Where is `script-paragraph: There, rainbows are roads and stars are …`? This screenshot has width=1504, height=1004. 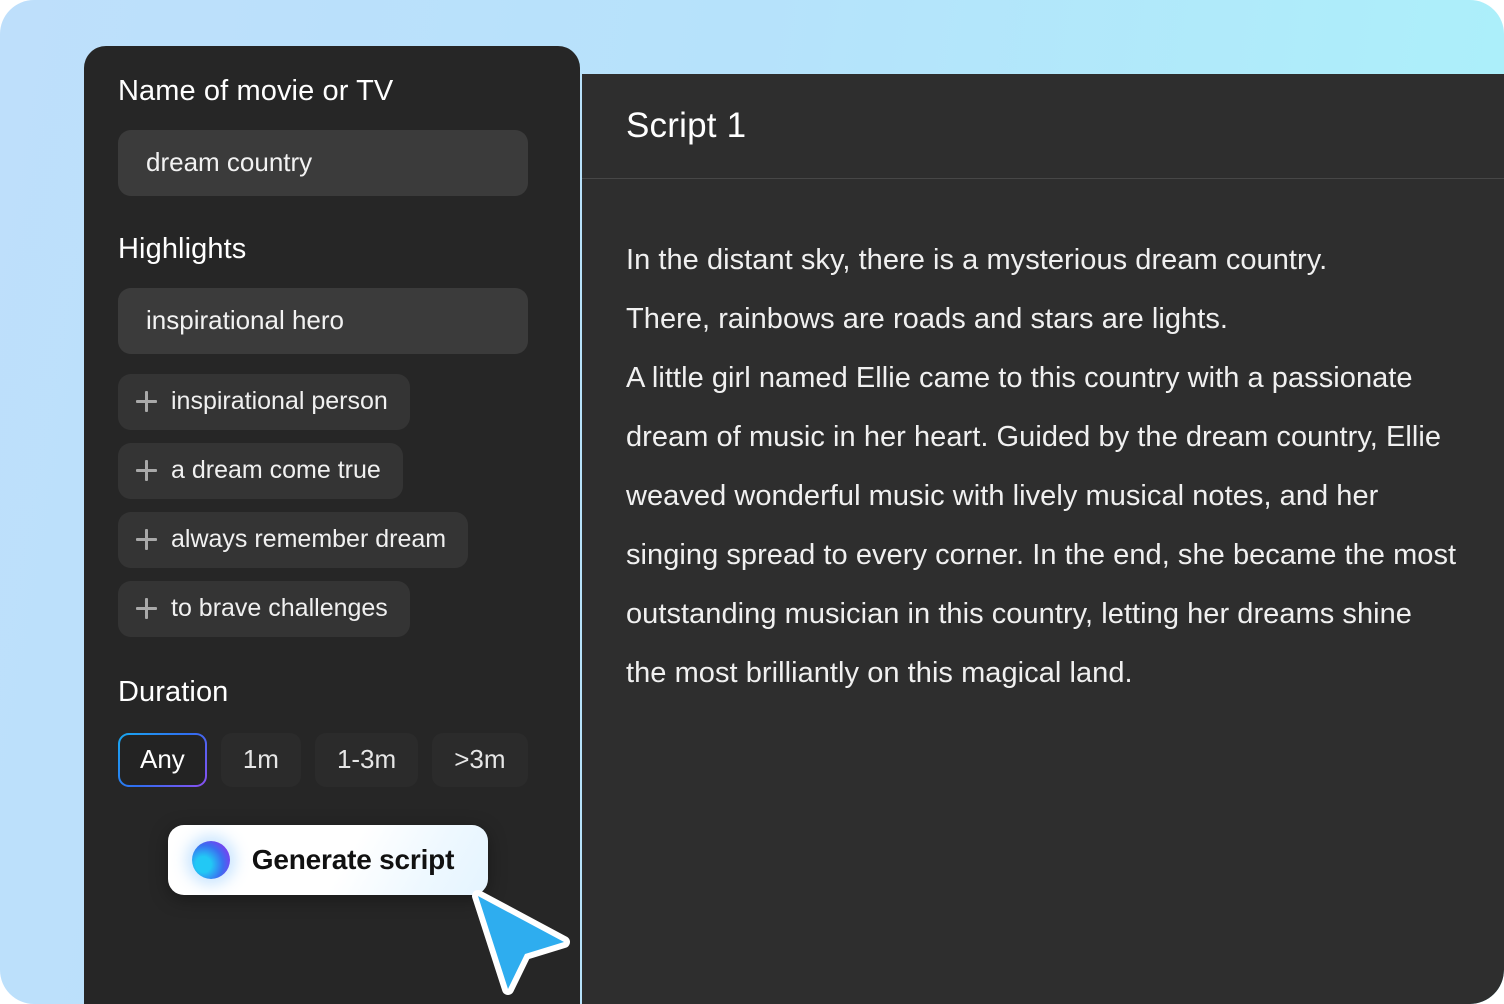 script-paragraph: There, rainbows are roads and stars are … is located at coordinates (927, 319).